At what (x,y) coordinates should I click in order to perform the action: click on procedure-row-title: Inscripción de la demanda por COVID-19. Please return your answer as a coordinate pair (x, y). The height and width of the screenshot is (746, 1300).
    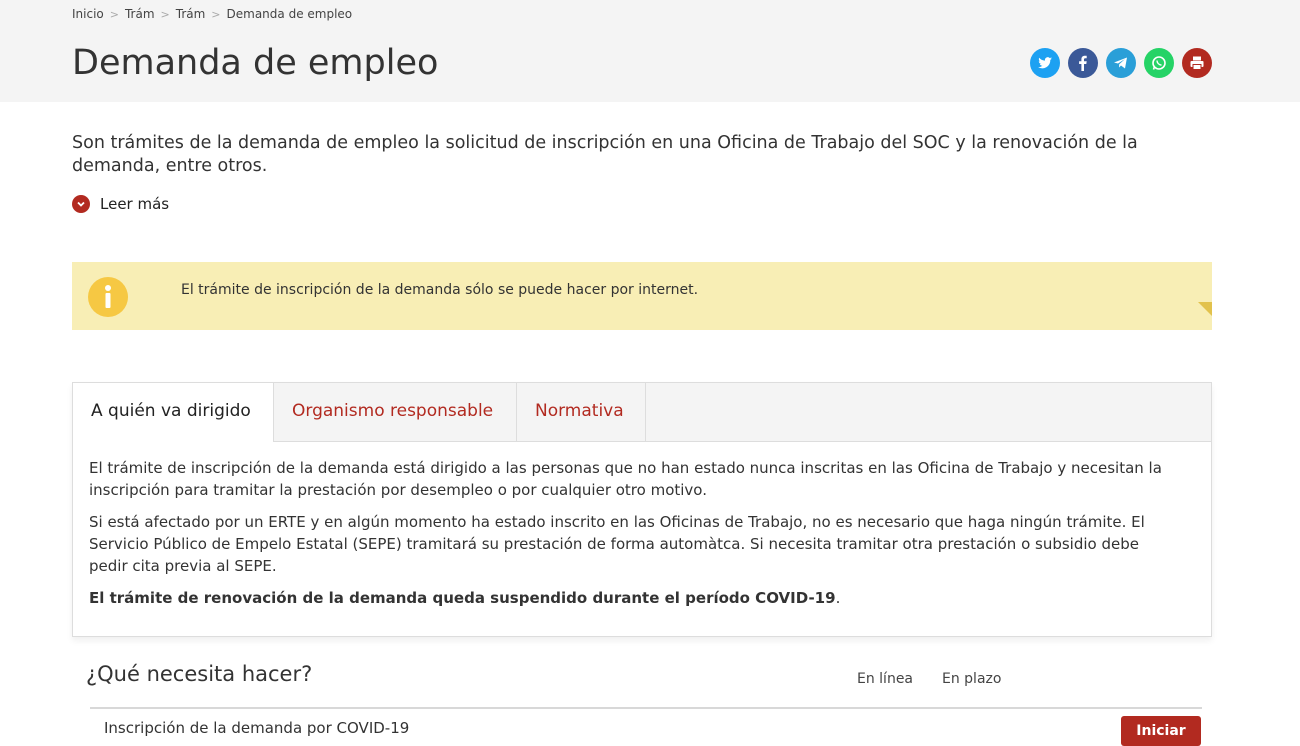
    Looking at the image, I should click on (256, 728).